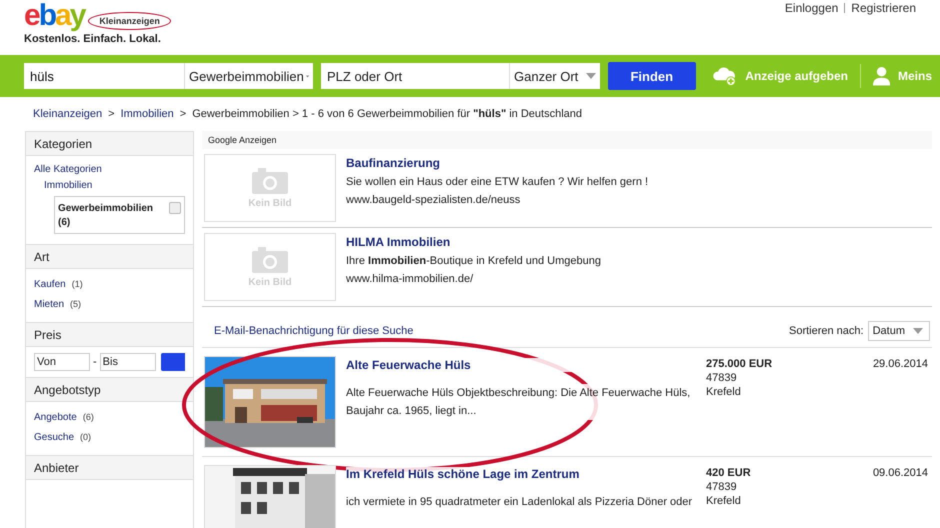 This screenshot has height=528, width=940. I want to click on section-heading: Kategorien, so click(109, 143).